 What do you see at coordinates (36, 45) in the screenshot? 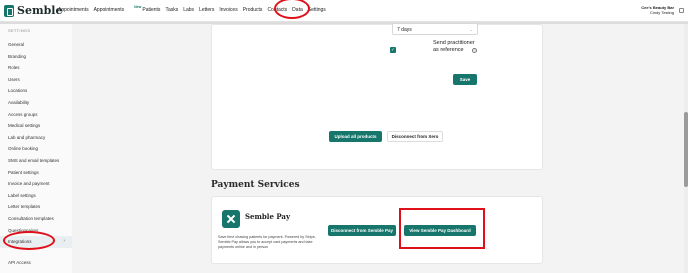
I see `sidebar-item-general: General` at bounding box center [36, 45].